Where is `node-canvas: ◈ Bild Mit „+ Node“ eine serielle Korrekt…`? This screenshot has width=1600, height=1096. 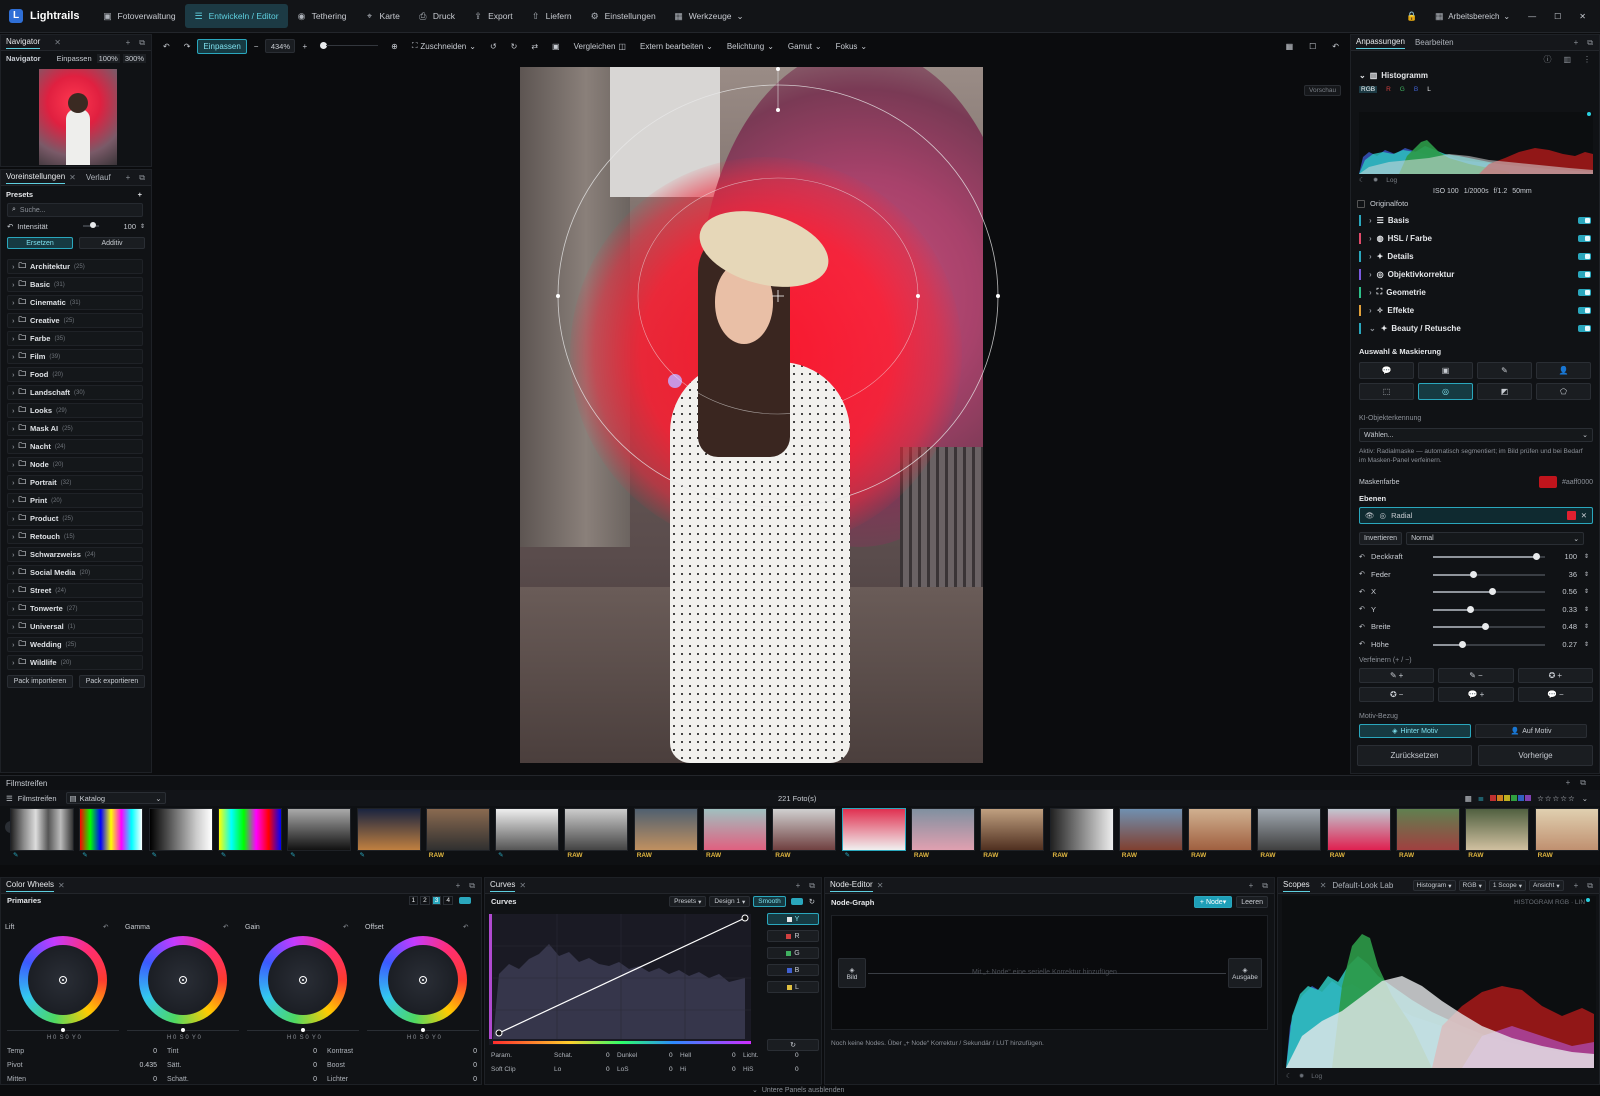 node-canvas: ◈ Bild Mit „+ Node“ eine serielle Korrekt… is located at coordinates (1049, 972).